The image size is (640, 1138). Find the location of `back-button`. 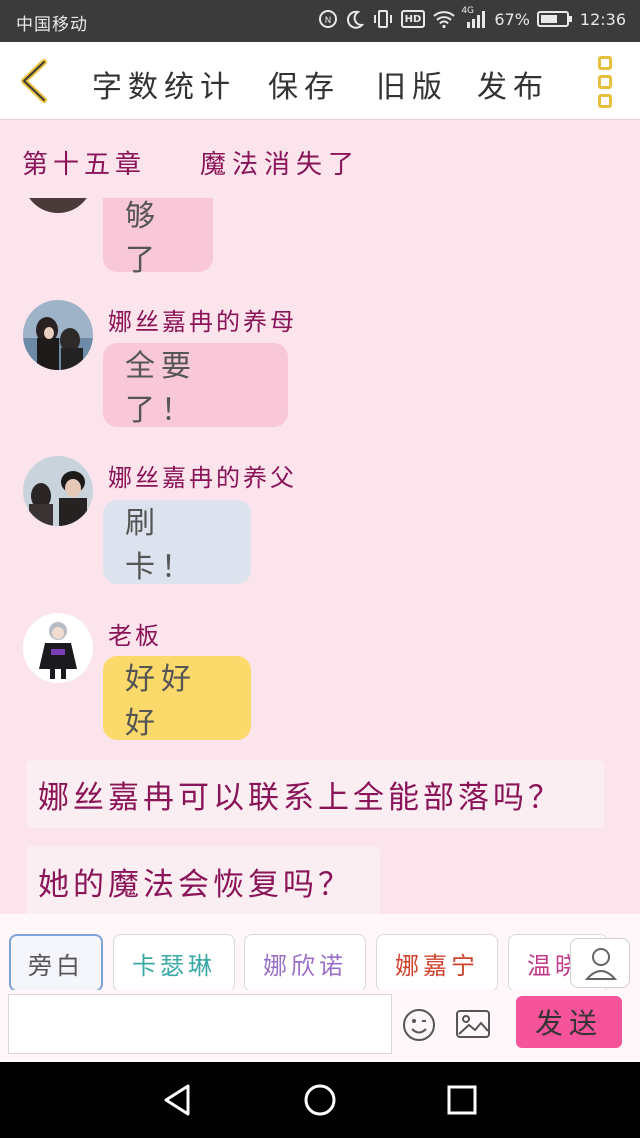

back-button is located at coordinates (34, 81).